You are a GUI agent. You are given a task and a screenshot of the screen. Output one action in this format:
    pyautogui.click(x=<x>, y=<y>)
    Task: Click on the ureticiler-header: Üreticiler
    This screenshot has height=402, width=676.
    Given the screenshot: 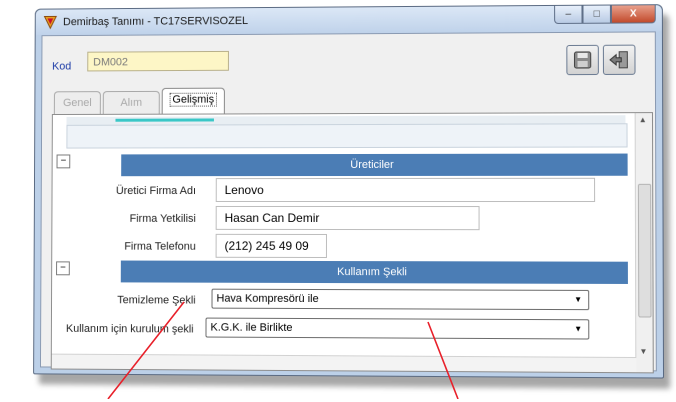 What is the action you would take?
    pyautogui.click(x=374, y=165)
    